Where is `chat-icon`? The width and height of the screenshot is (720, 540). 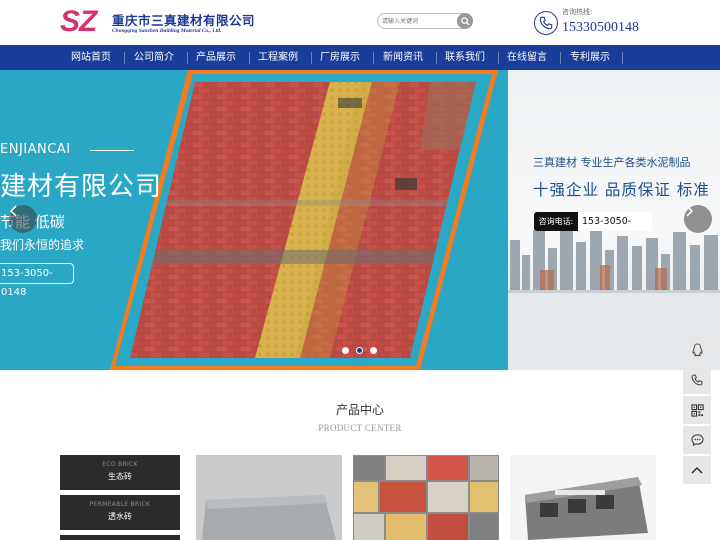
chat-icon is located at coordinates (697, 440).